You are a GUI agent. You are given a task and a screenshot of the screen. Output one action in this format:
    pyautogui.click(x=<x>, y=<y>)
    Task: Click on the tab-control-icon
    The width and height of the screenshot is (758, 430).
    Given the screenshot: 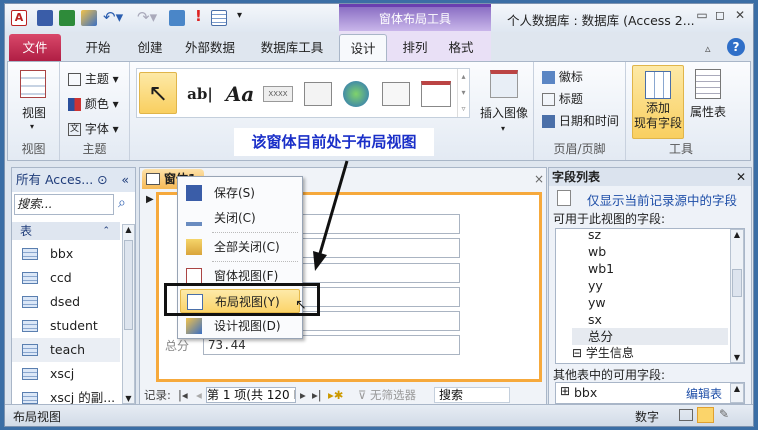 What is the action you would take?
    pyautogui.click(x=318, y=94)
    